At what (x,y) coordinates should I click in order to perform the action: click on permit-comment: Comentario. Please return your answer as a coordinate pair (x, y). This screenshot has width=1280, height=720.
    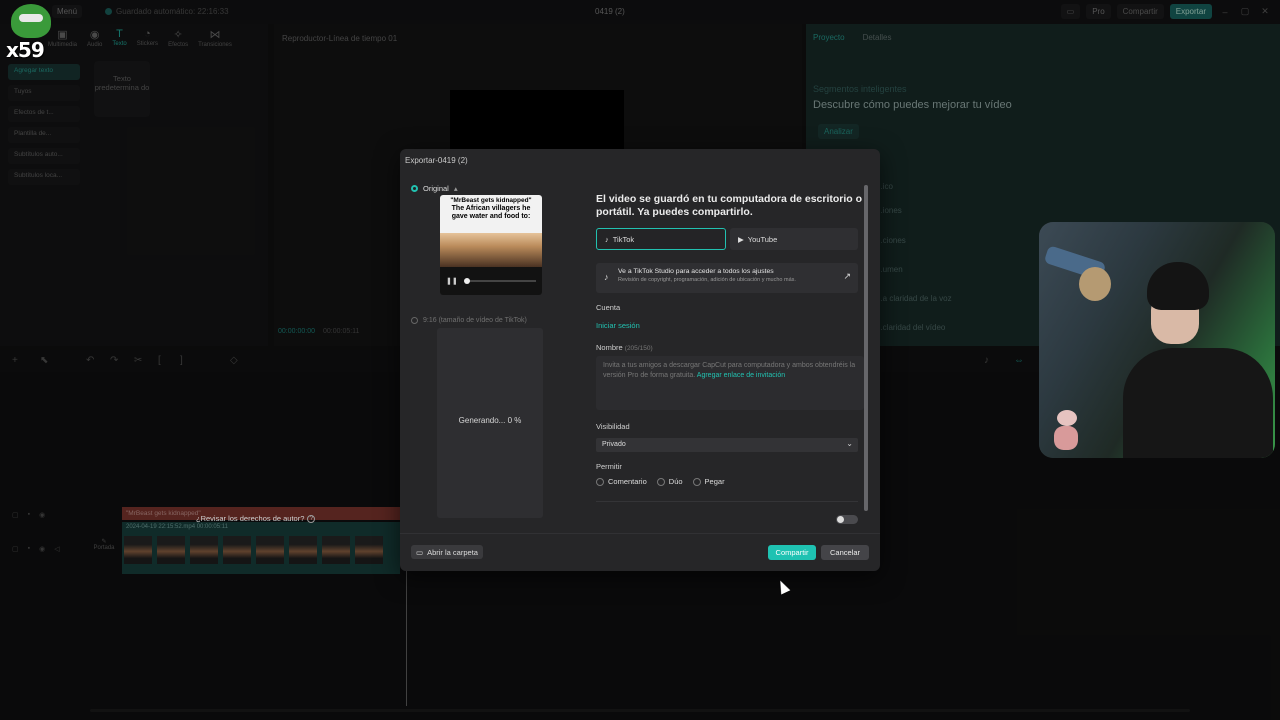
    Looking at the image, I should click on (621, 481).